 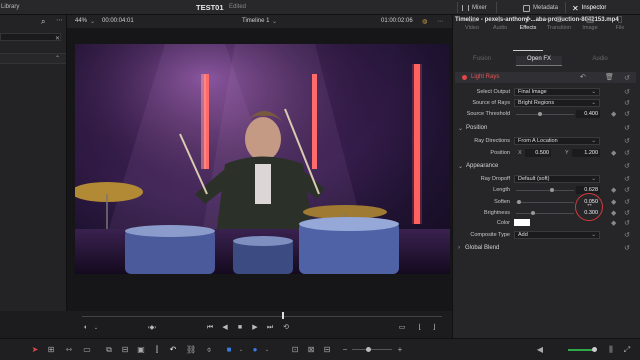 What do you see at coordinates (255, 350) in the screenshot?
I see `marker-icon: ●` at bounding box center [255, 350].